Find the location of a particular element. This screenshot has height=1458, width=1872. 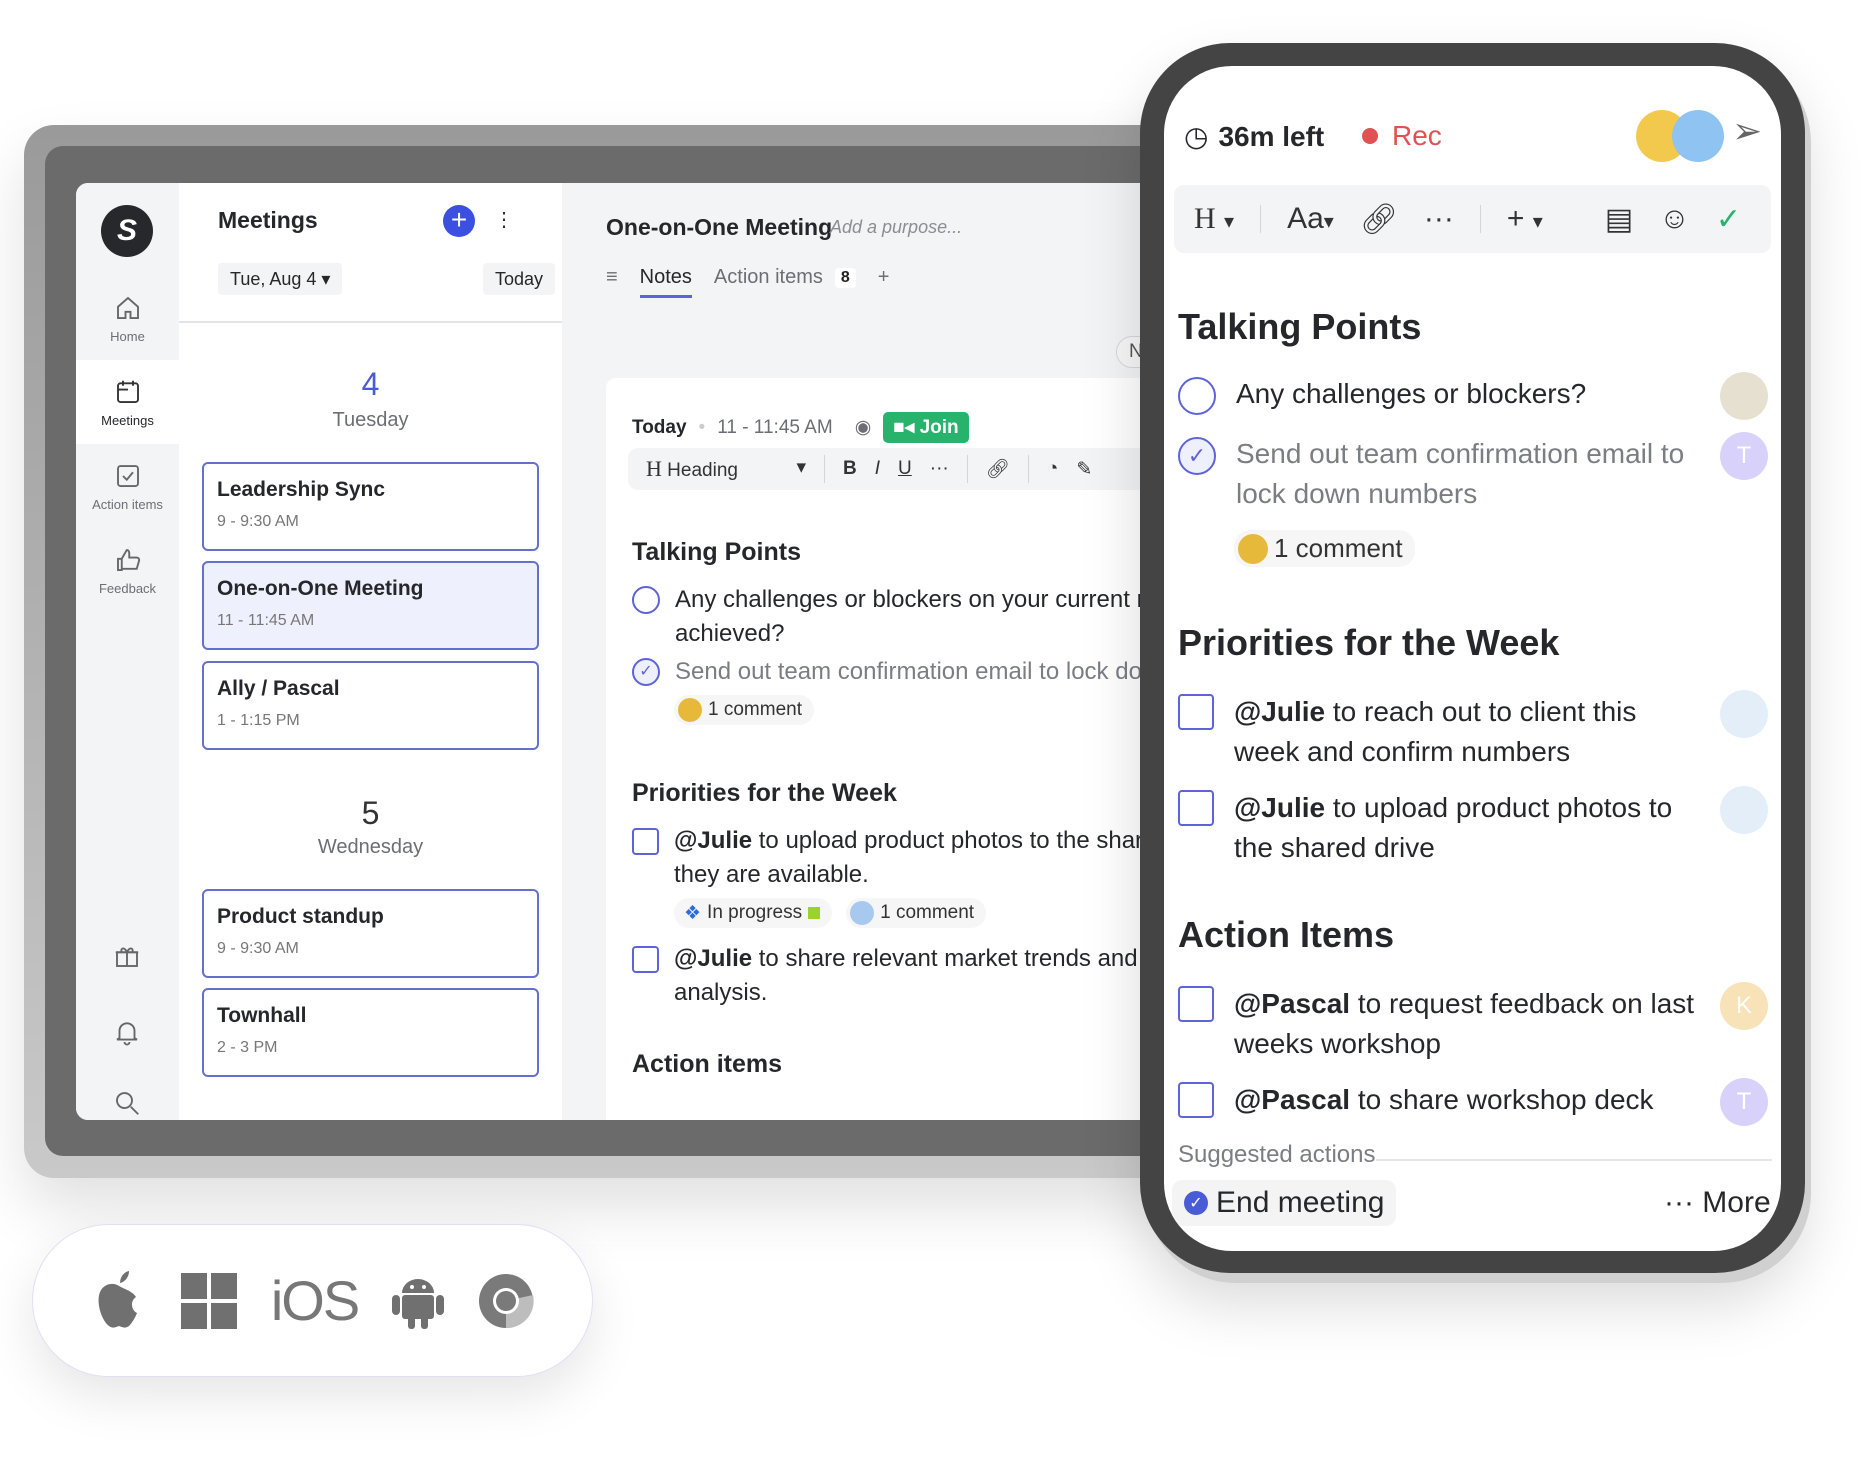

palette-icon: ◔ is located at coordinates (1052, 469).